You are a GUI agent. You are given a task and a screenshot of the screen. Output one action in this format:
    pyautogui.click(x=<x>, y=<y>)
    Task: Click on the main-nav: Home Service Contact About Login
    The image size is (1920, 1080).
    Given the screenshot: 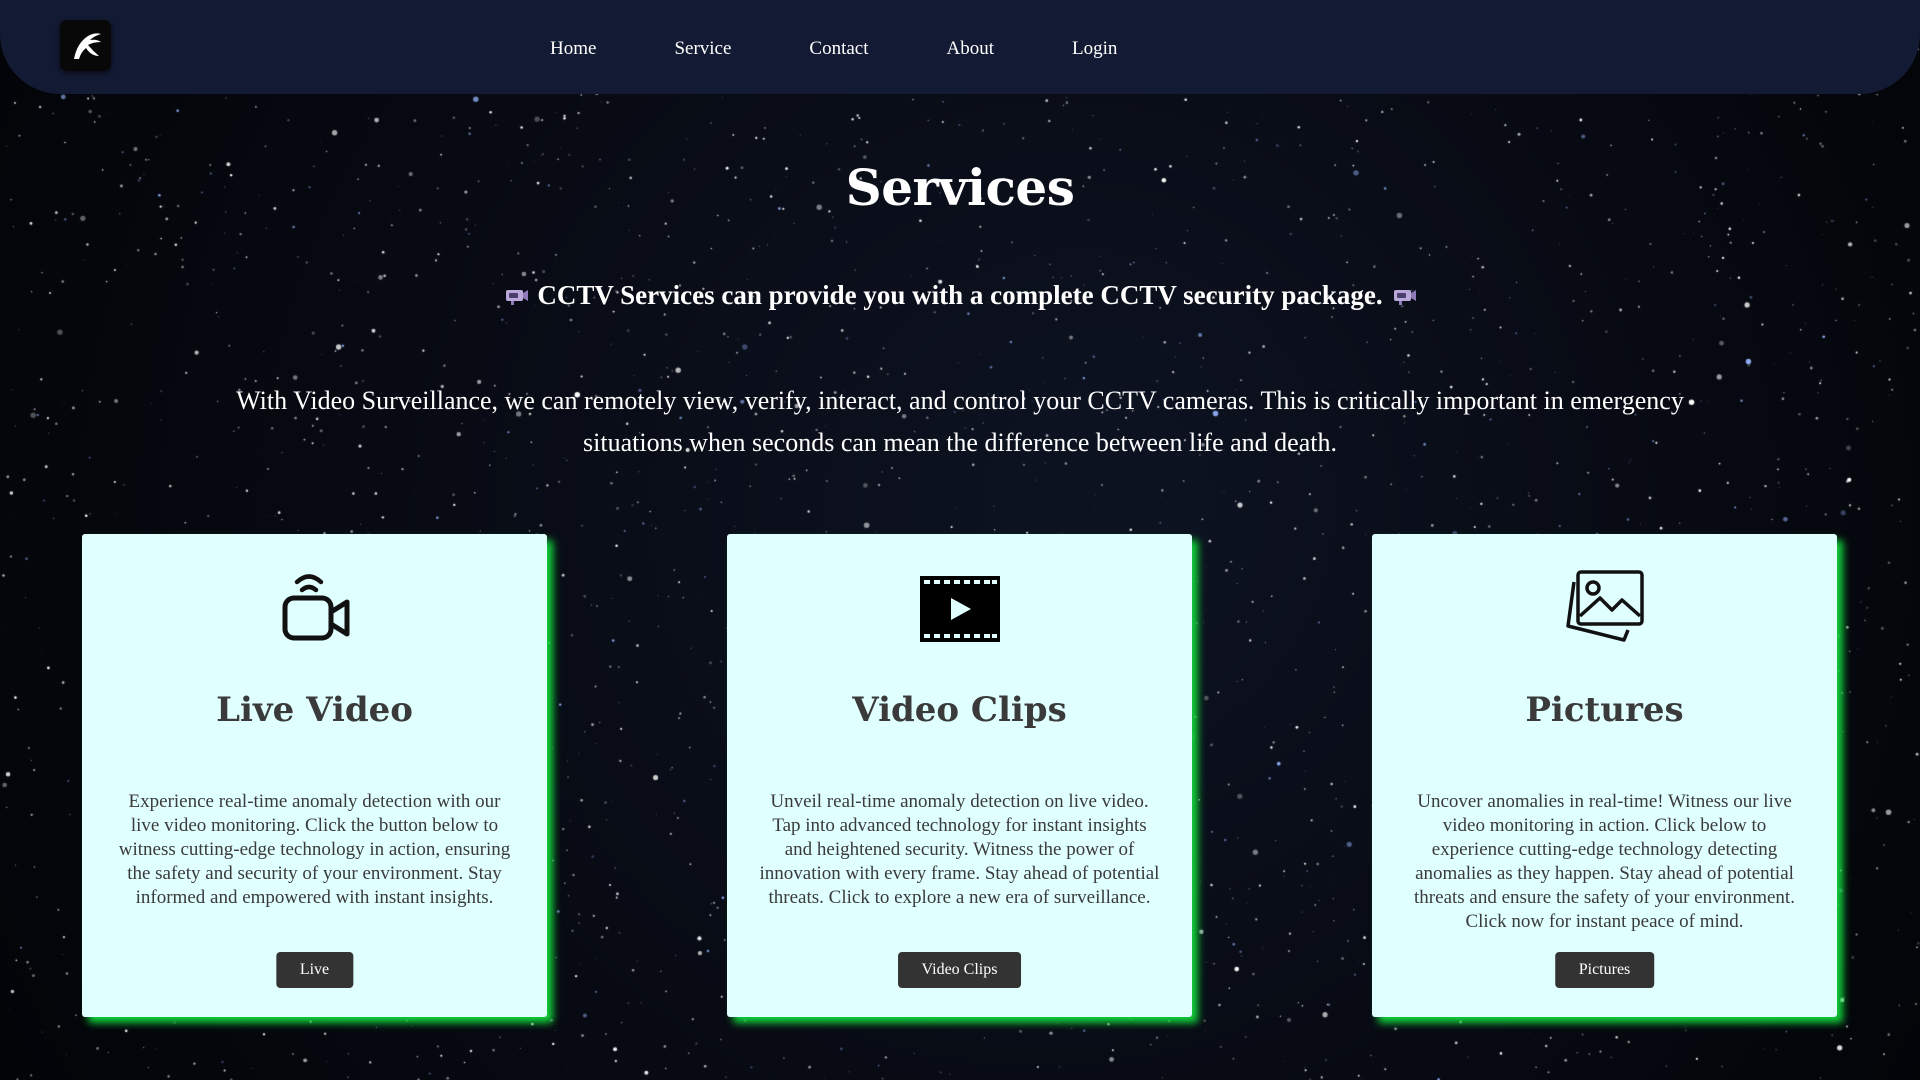 What is the action you would take?
    pyautogui.click(x=872, y=49)
    